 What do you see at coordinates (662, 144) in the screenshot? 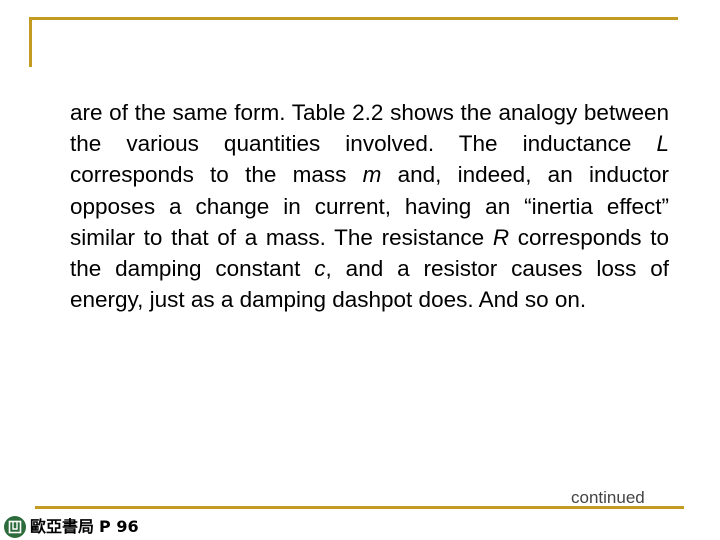
I see `variable-L: L` at bounding box center [662, 144].